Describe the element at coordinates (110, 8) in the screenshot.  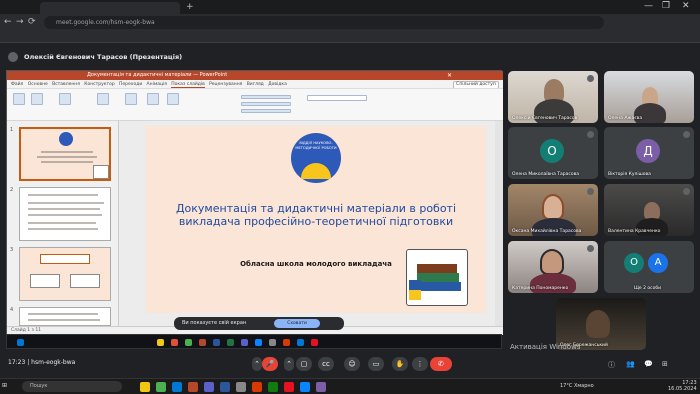
I see `browser-tab` at that location.